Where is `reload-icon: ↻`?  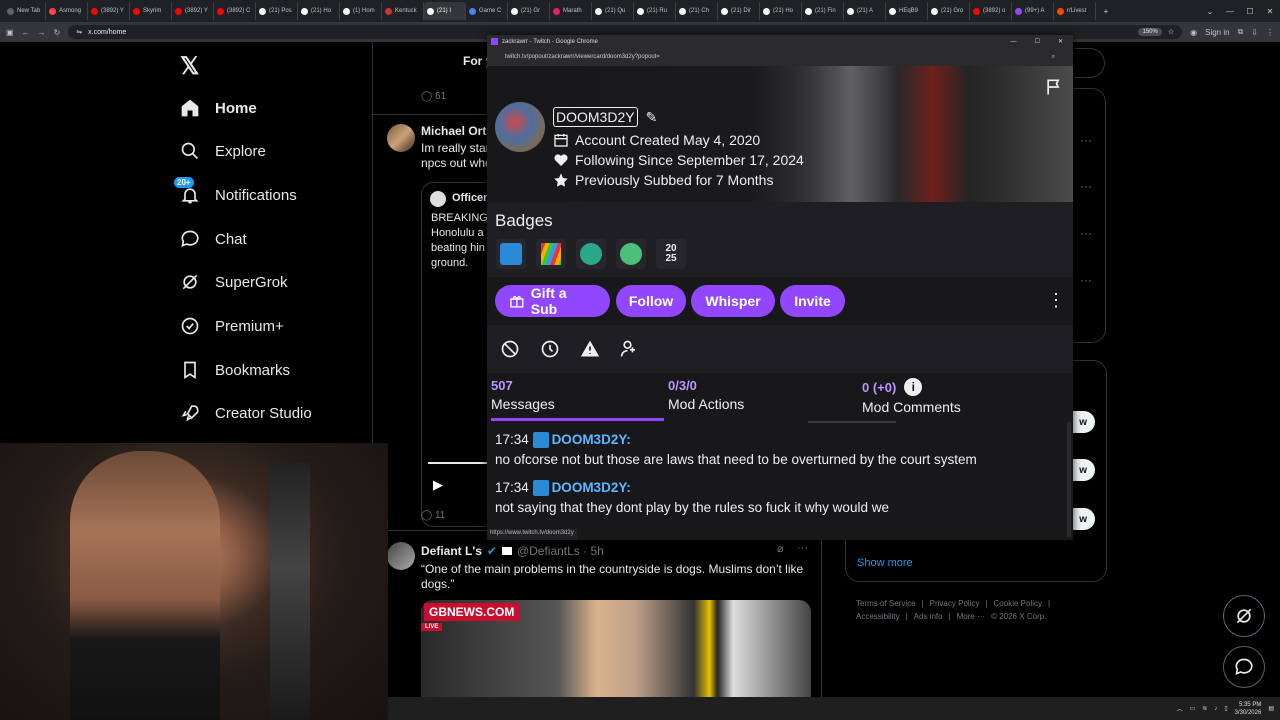
reload-icon: ↻ is located at coordinates (57, 32).